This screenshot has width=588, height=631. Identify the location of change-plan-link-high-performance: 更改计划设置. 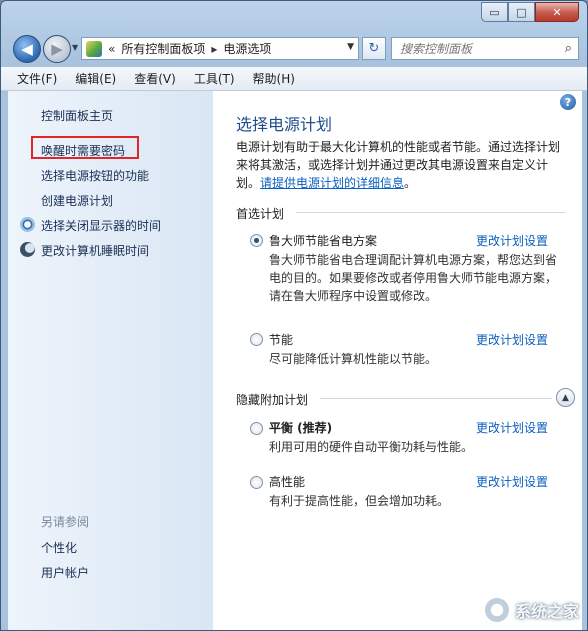
(512, 481).